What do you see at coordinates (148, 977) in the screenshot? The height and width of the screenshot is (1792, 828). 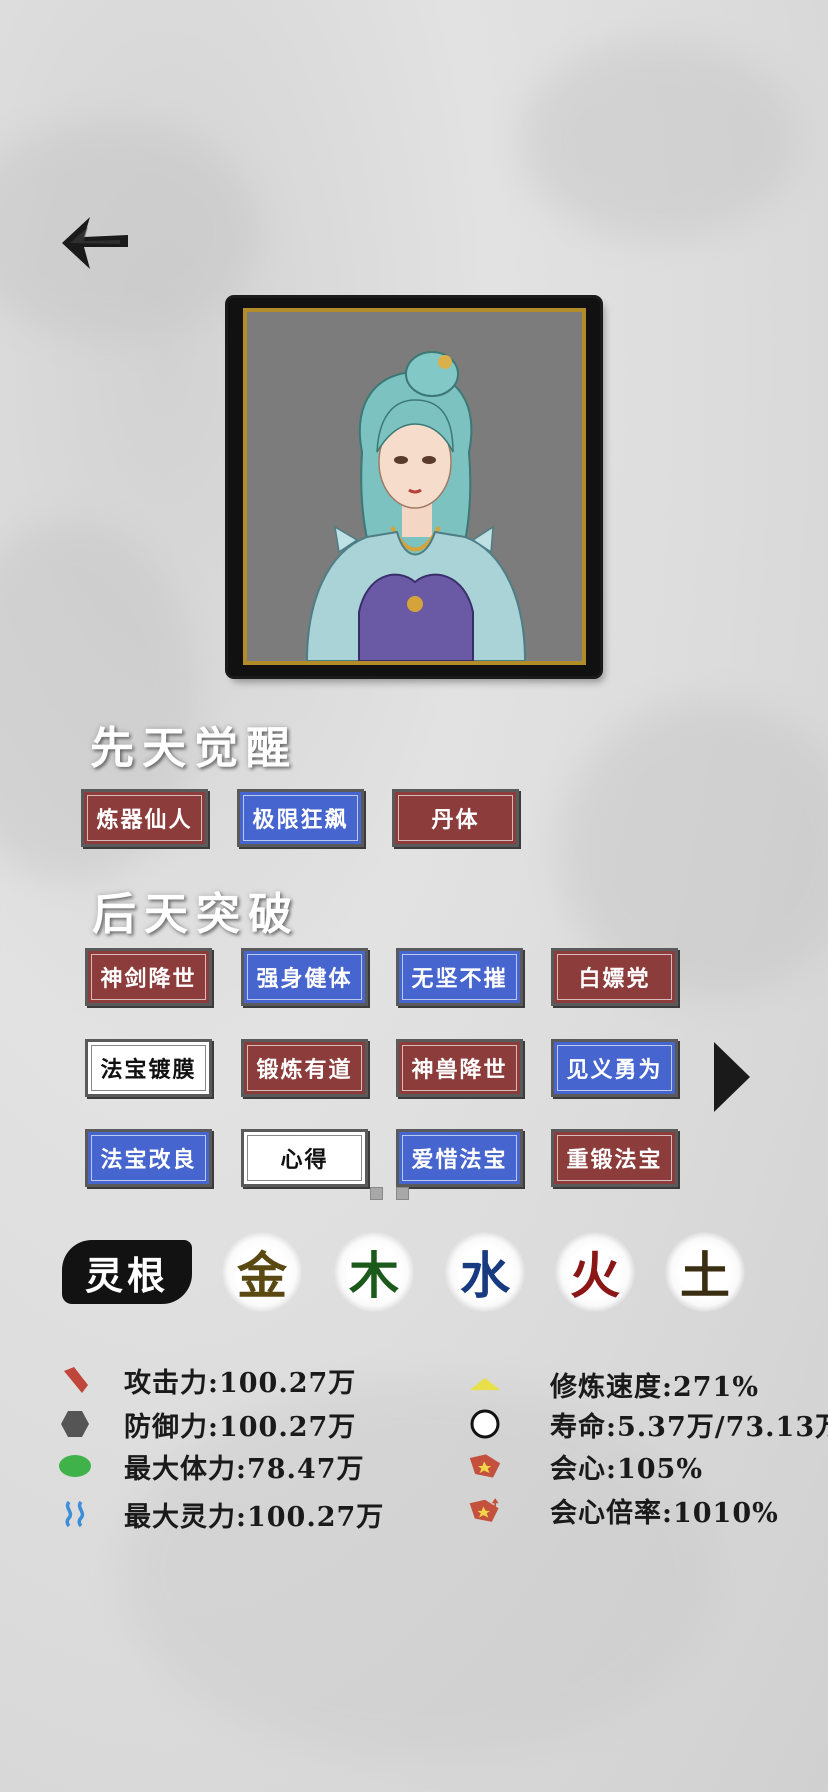 I see `acquired-tag: 神剑降世` at bounding box center [148, 977].